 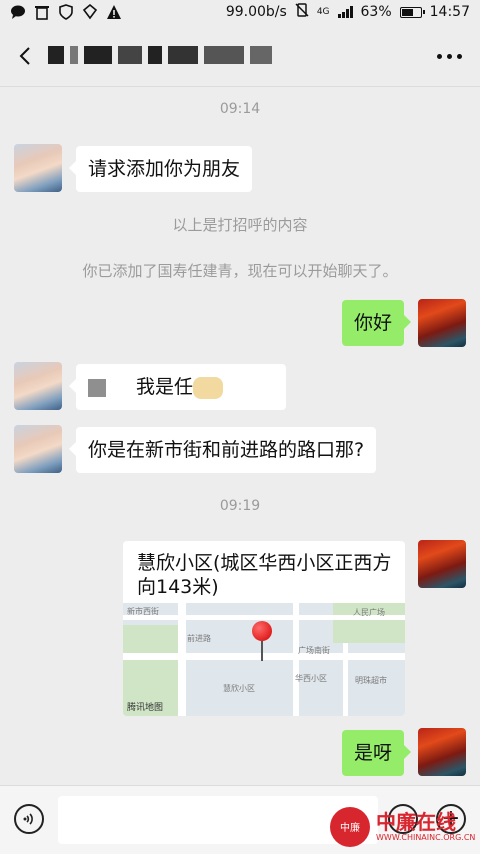 I want to click on map-road, so click(x=345, y=679).